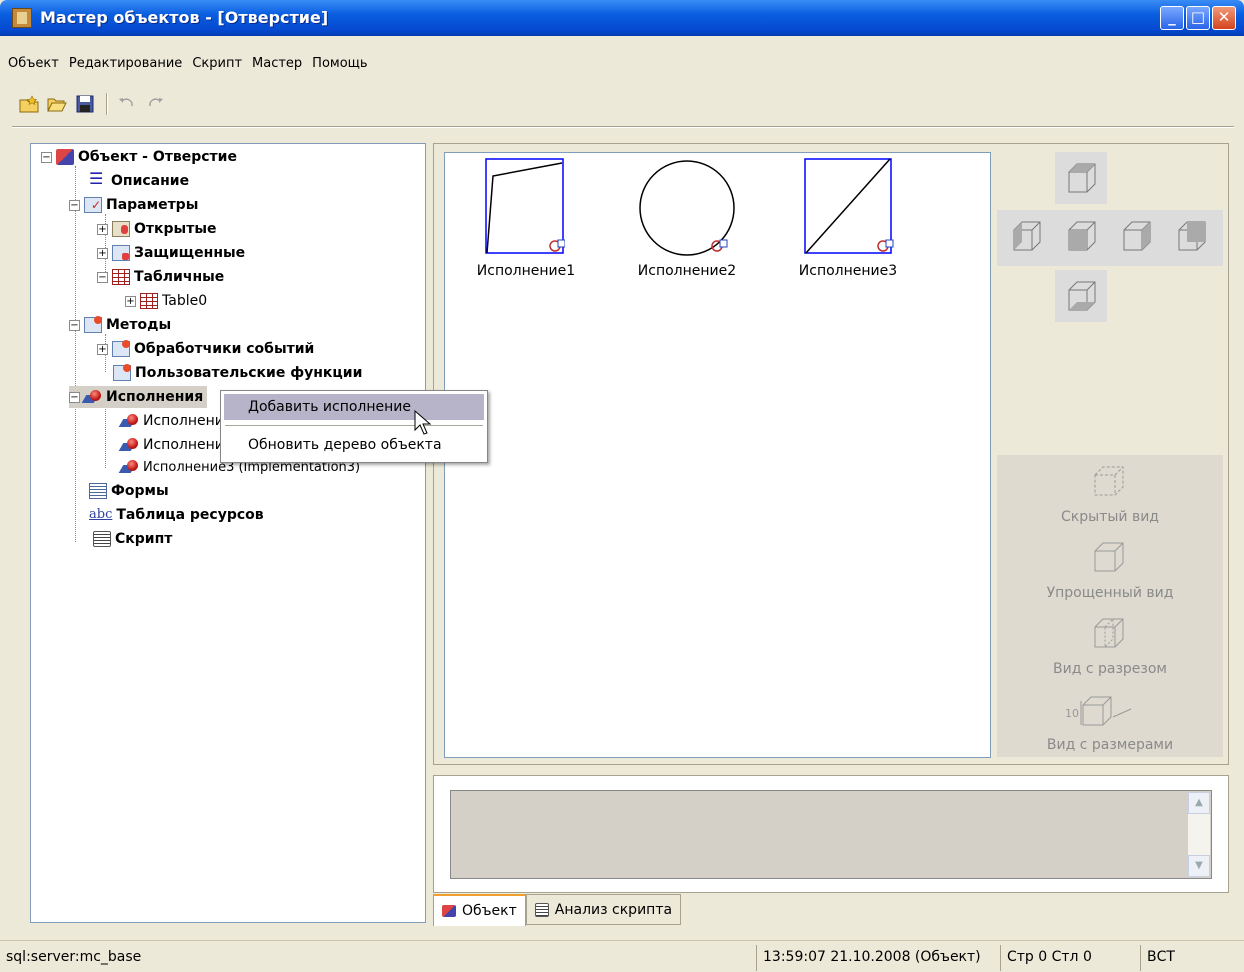 This screenshot has height=972, width=1244. Describe the element at coordinates (138, 397) in the screenshot. I see `tree-item-implementations: − Исполнения` at that location.